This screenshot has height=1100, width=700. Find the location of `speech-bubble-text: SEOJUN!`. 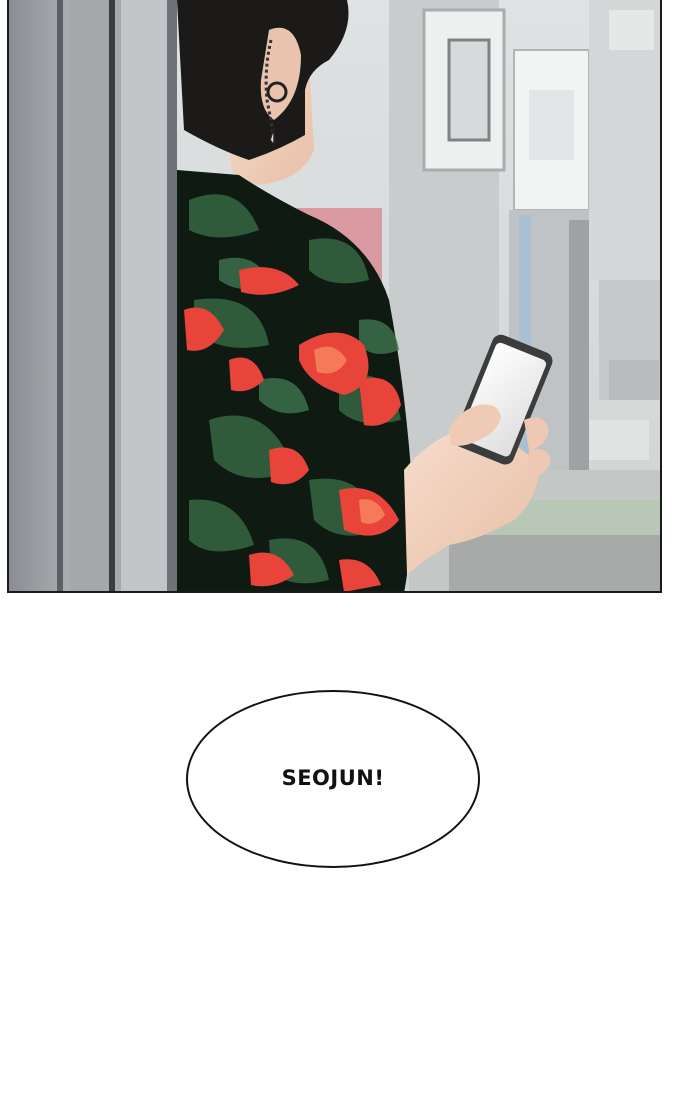

speech-bubble-text: SEOJUN! is located at coordinates (333, 778).